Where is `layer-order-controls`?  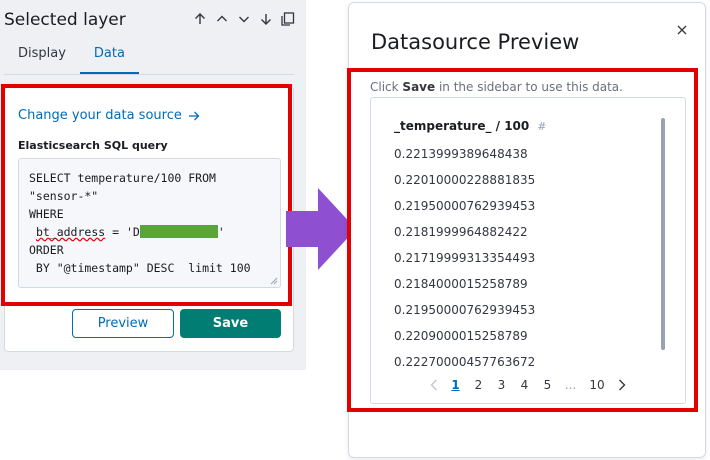
layer-order-controls is located at coordinates (244, 19).